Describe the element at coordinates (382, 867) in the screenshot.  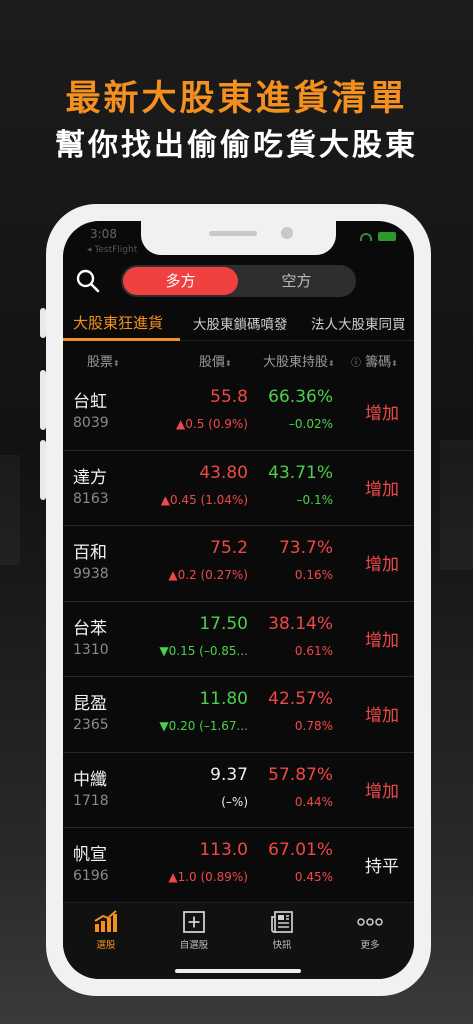
I see `chips-status: 持平` at that location.